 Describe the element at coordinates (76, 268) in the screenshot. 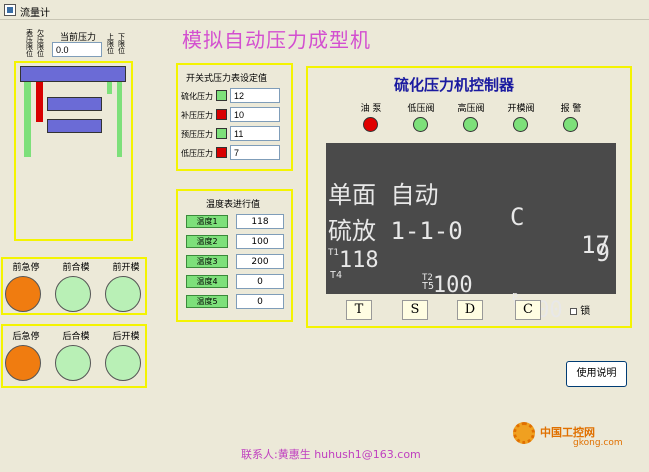

I see `control-button-label: 前合模` at that location.